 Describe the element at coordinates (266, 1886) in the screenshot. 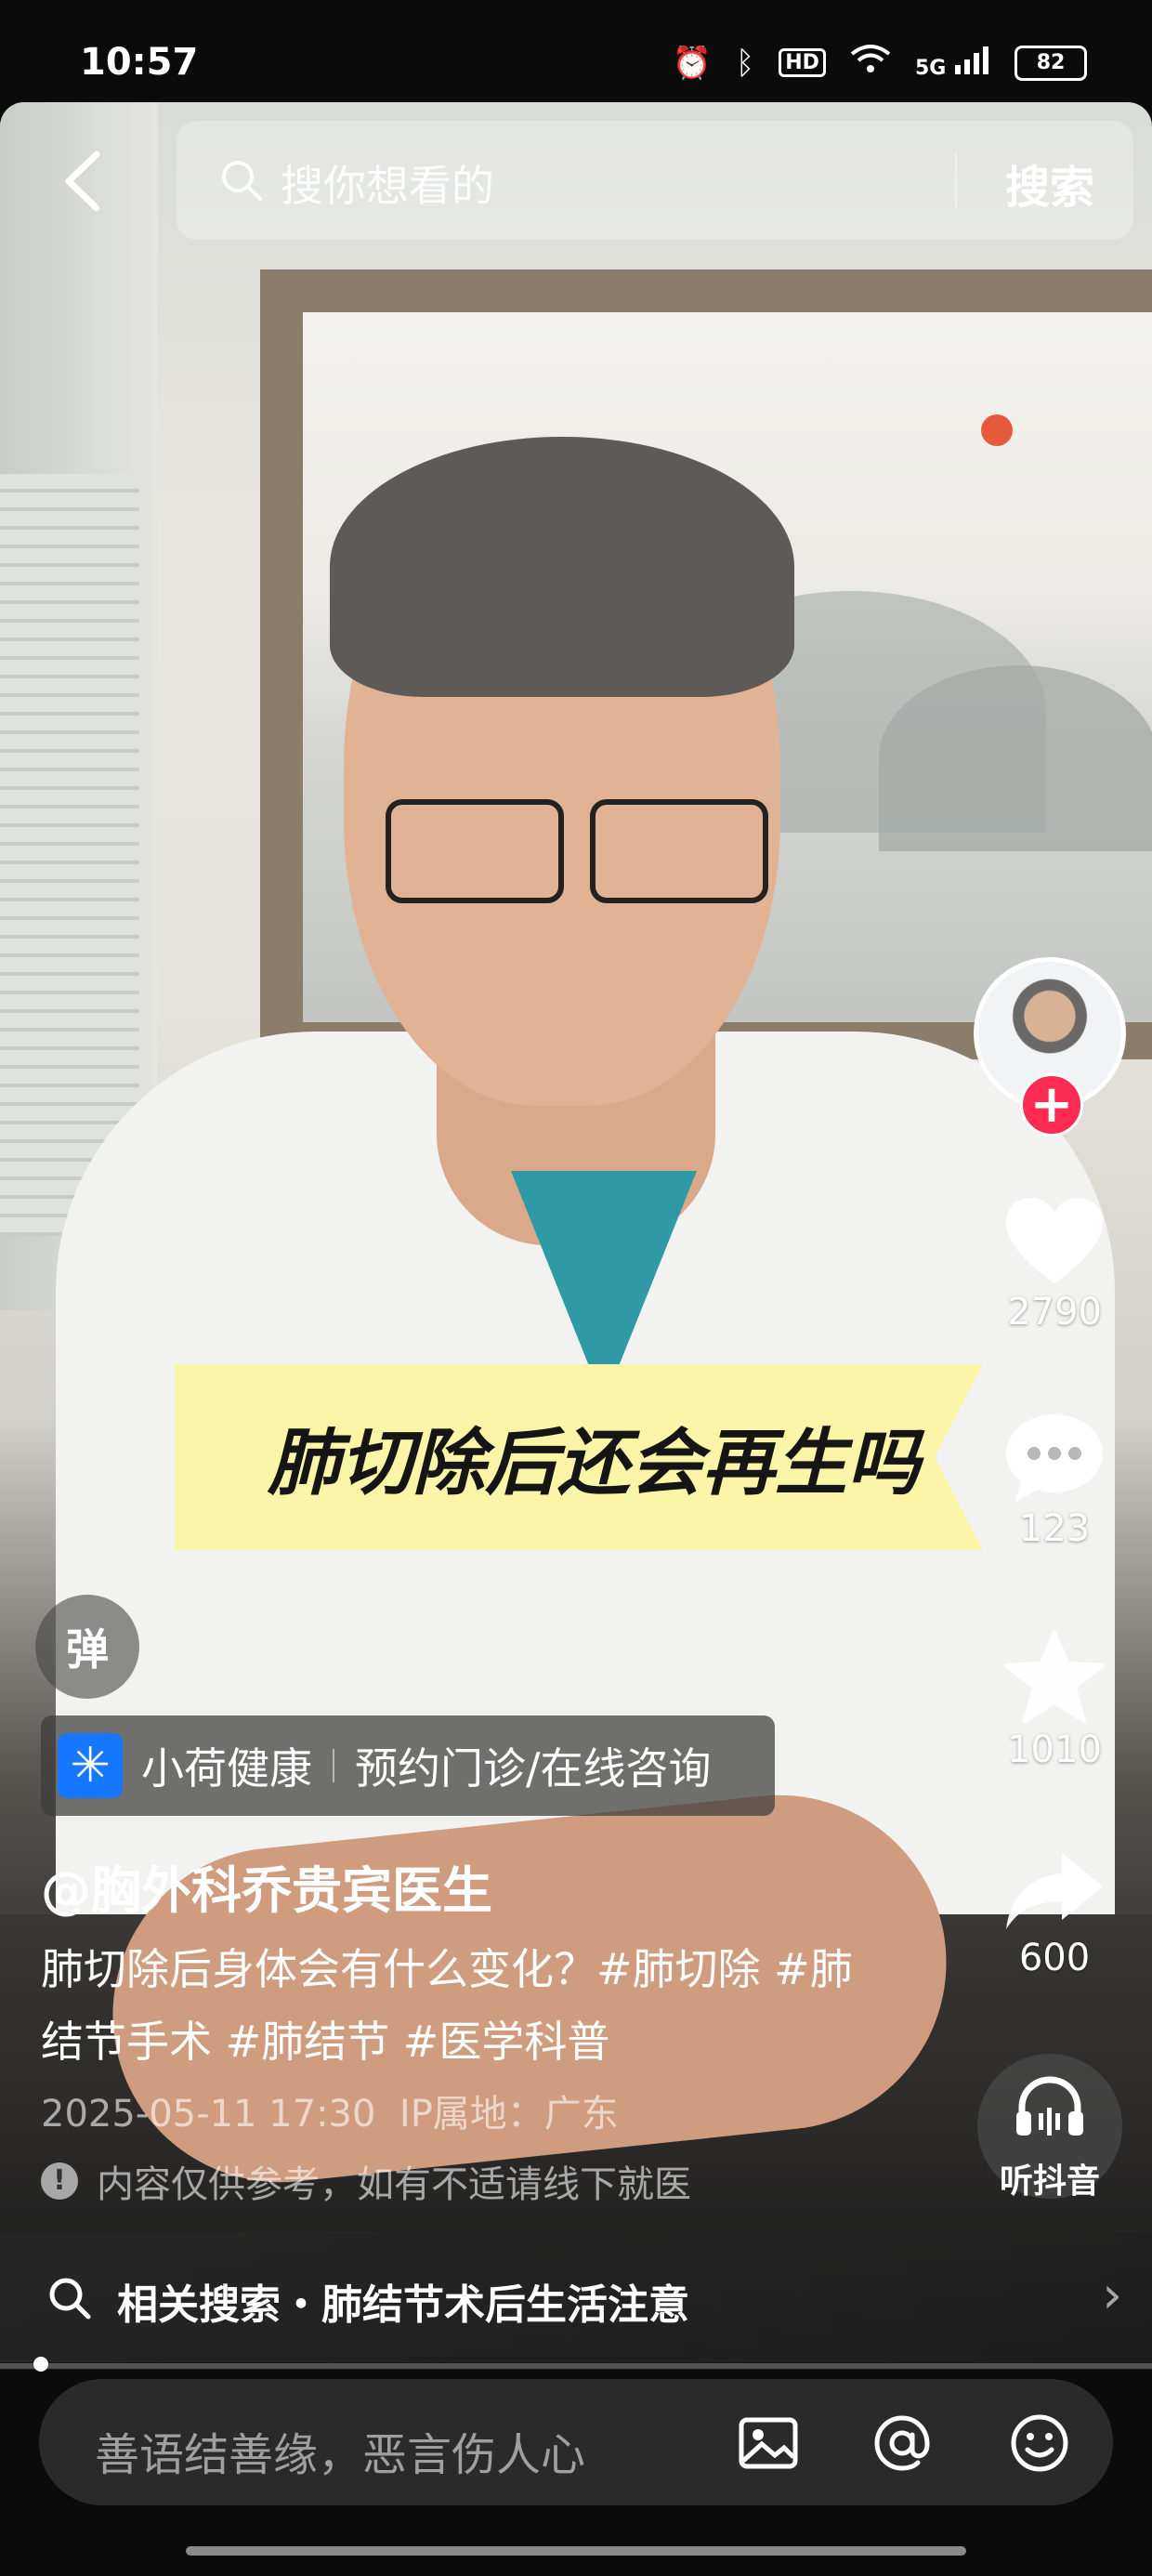

I see `author-name: @胸外科乔贵宾医生` at that location.